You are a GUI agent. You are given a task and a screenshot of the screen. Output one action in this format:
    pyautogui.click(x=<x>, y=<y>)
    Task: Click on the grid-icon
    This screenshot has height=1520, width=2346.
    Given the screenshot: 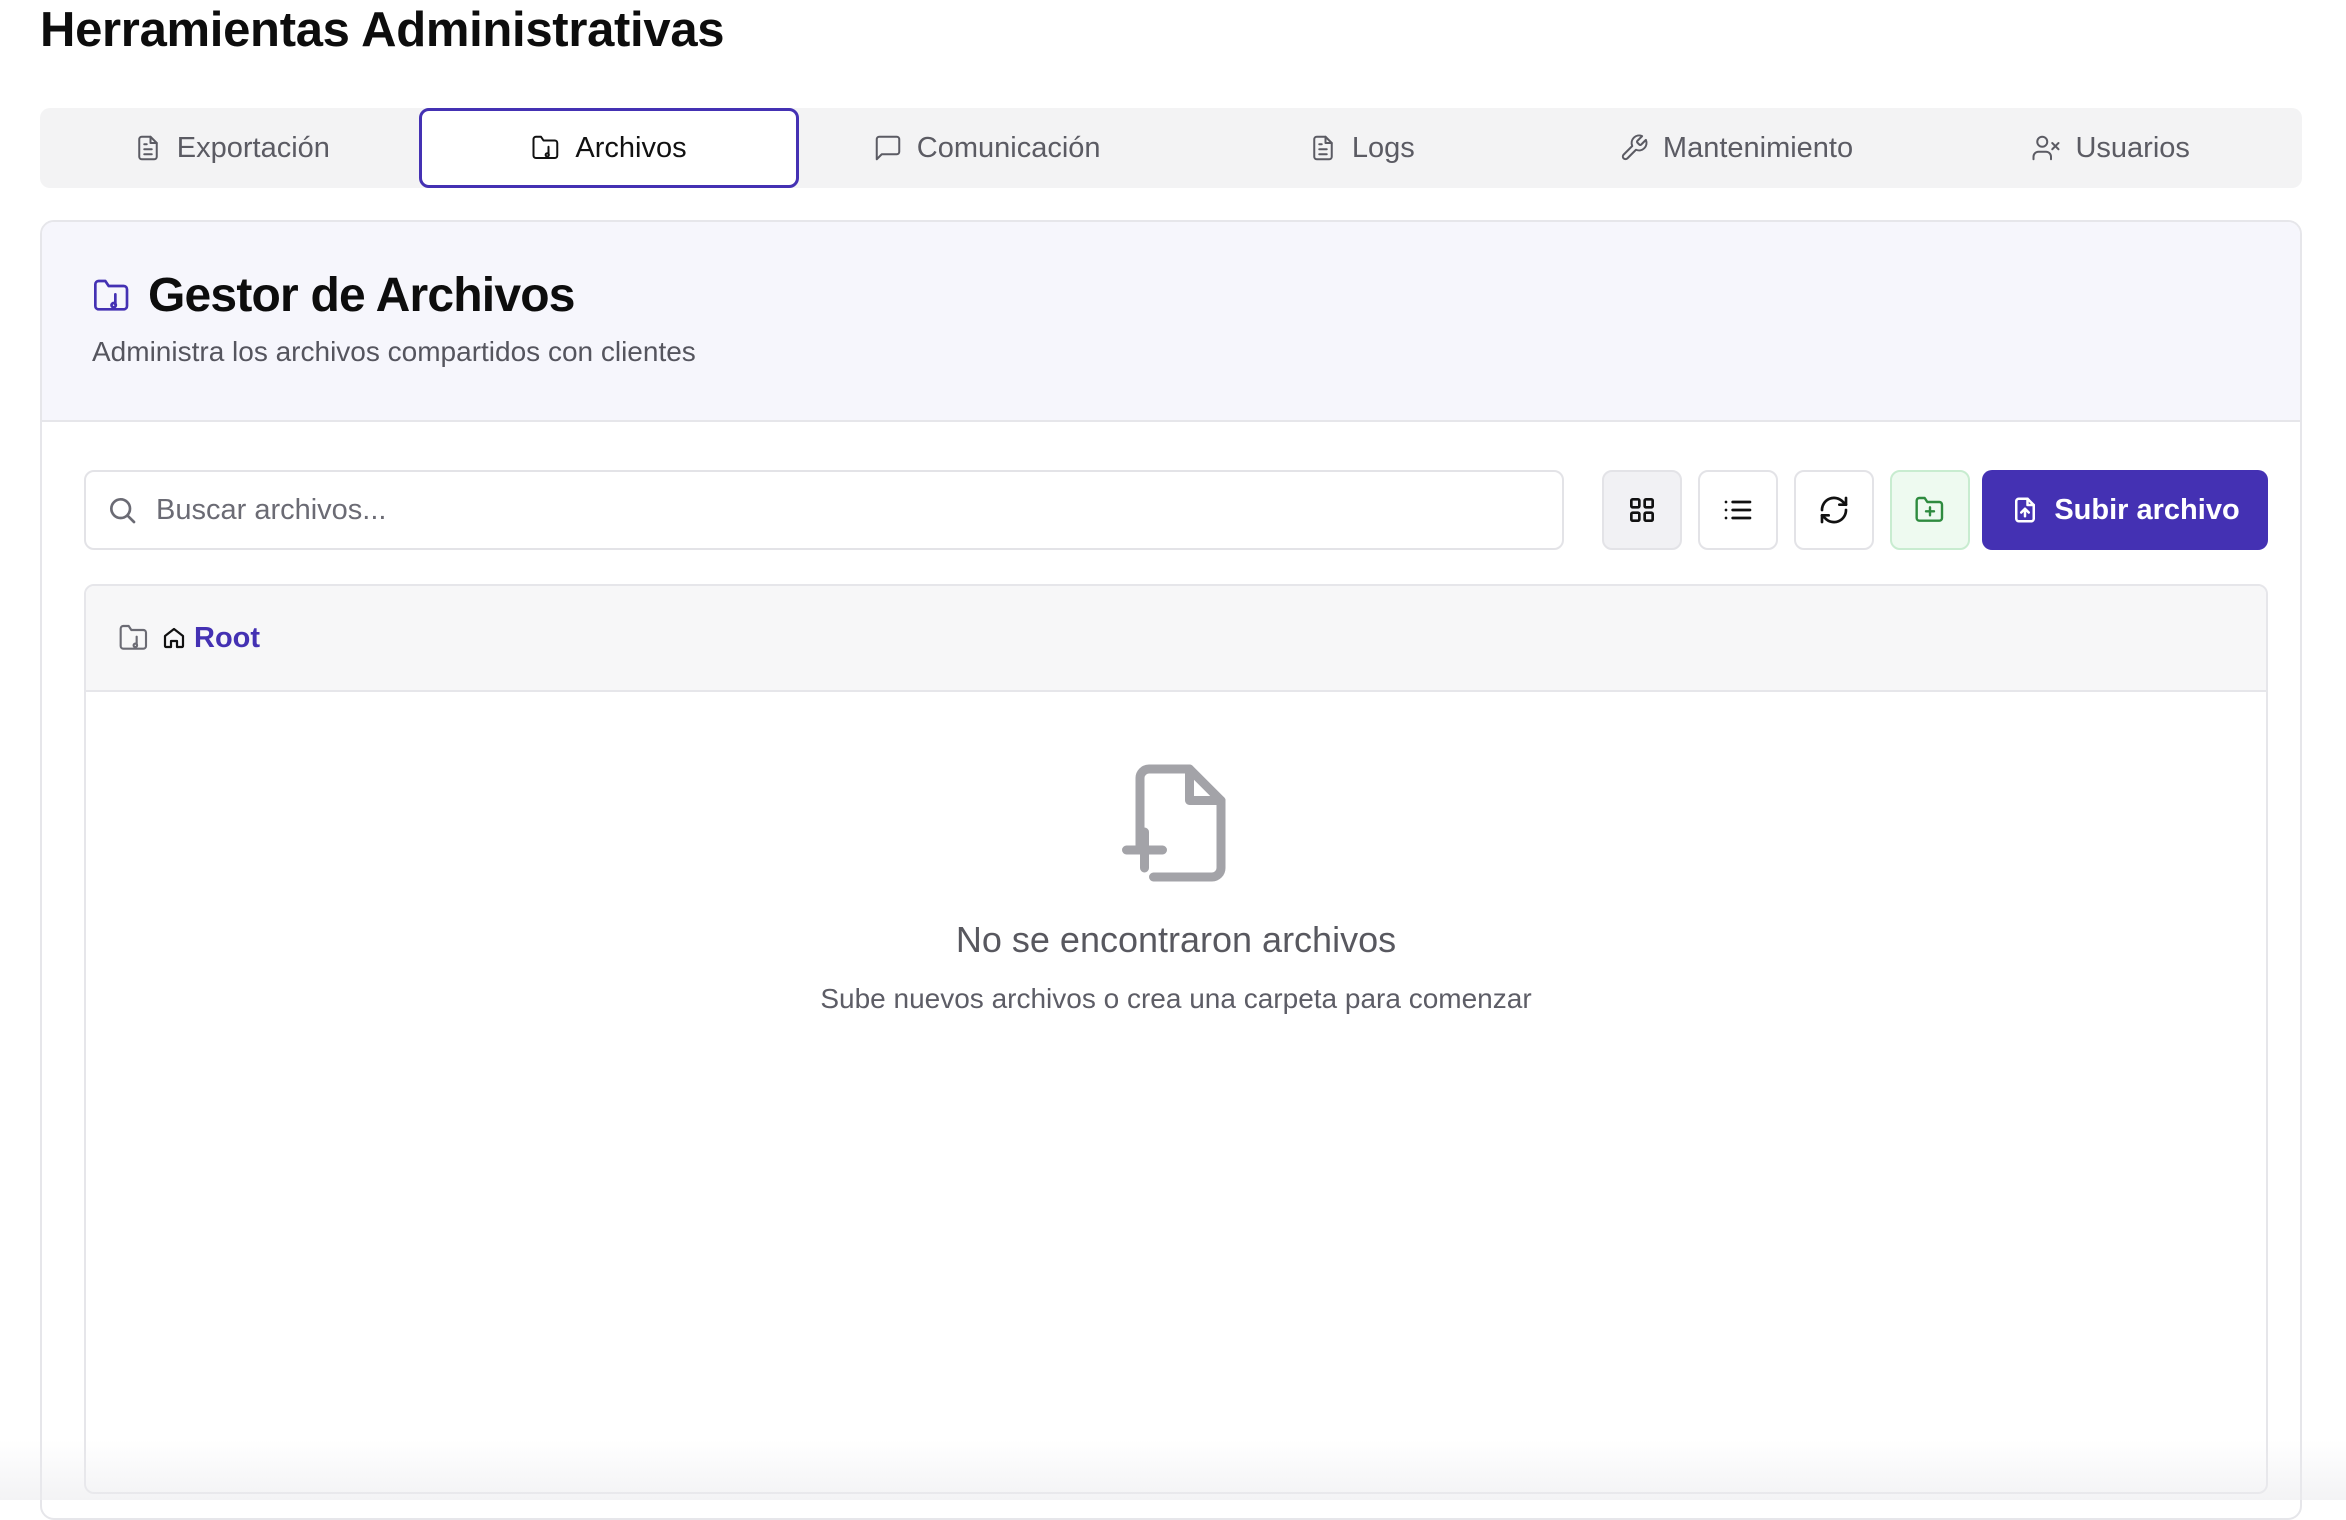 What is the action you would take?
    pyautogui.click(x=1642, y=510)
    